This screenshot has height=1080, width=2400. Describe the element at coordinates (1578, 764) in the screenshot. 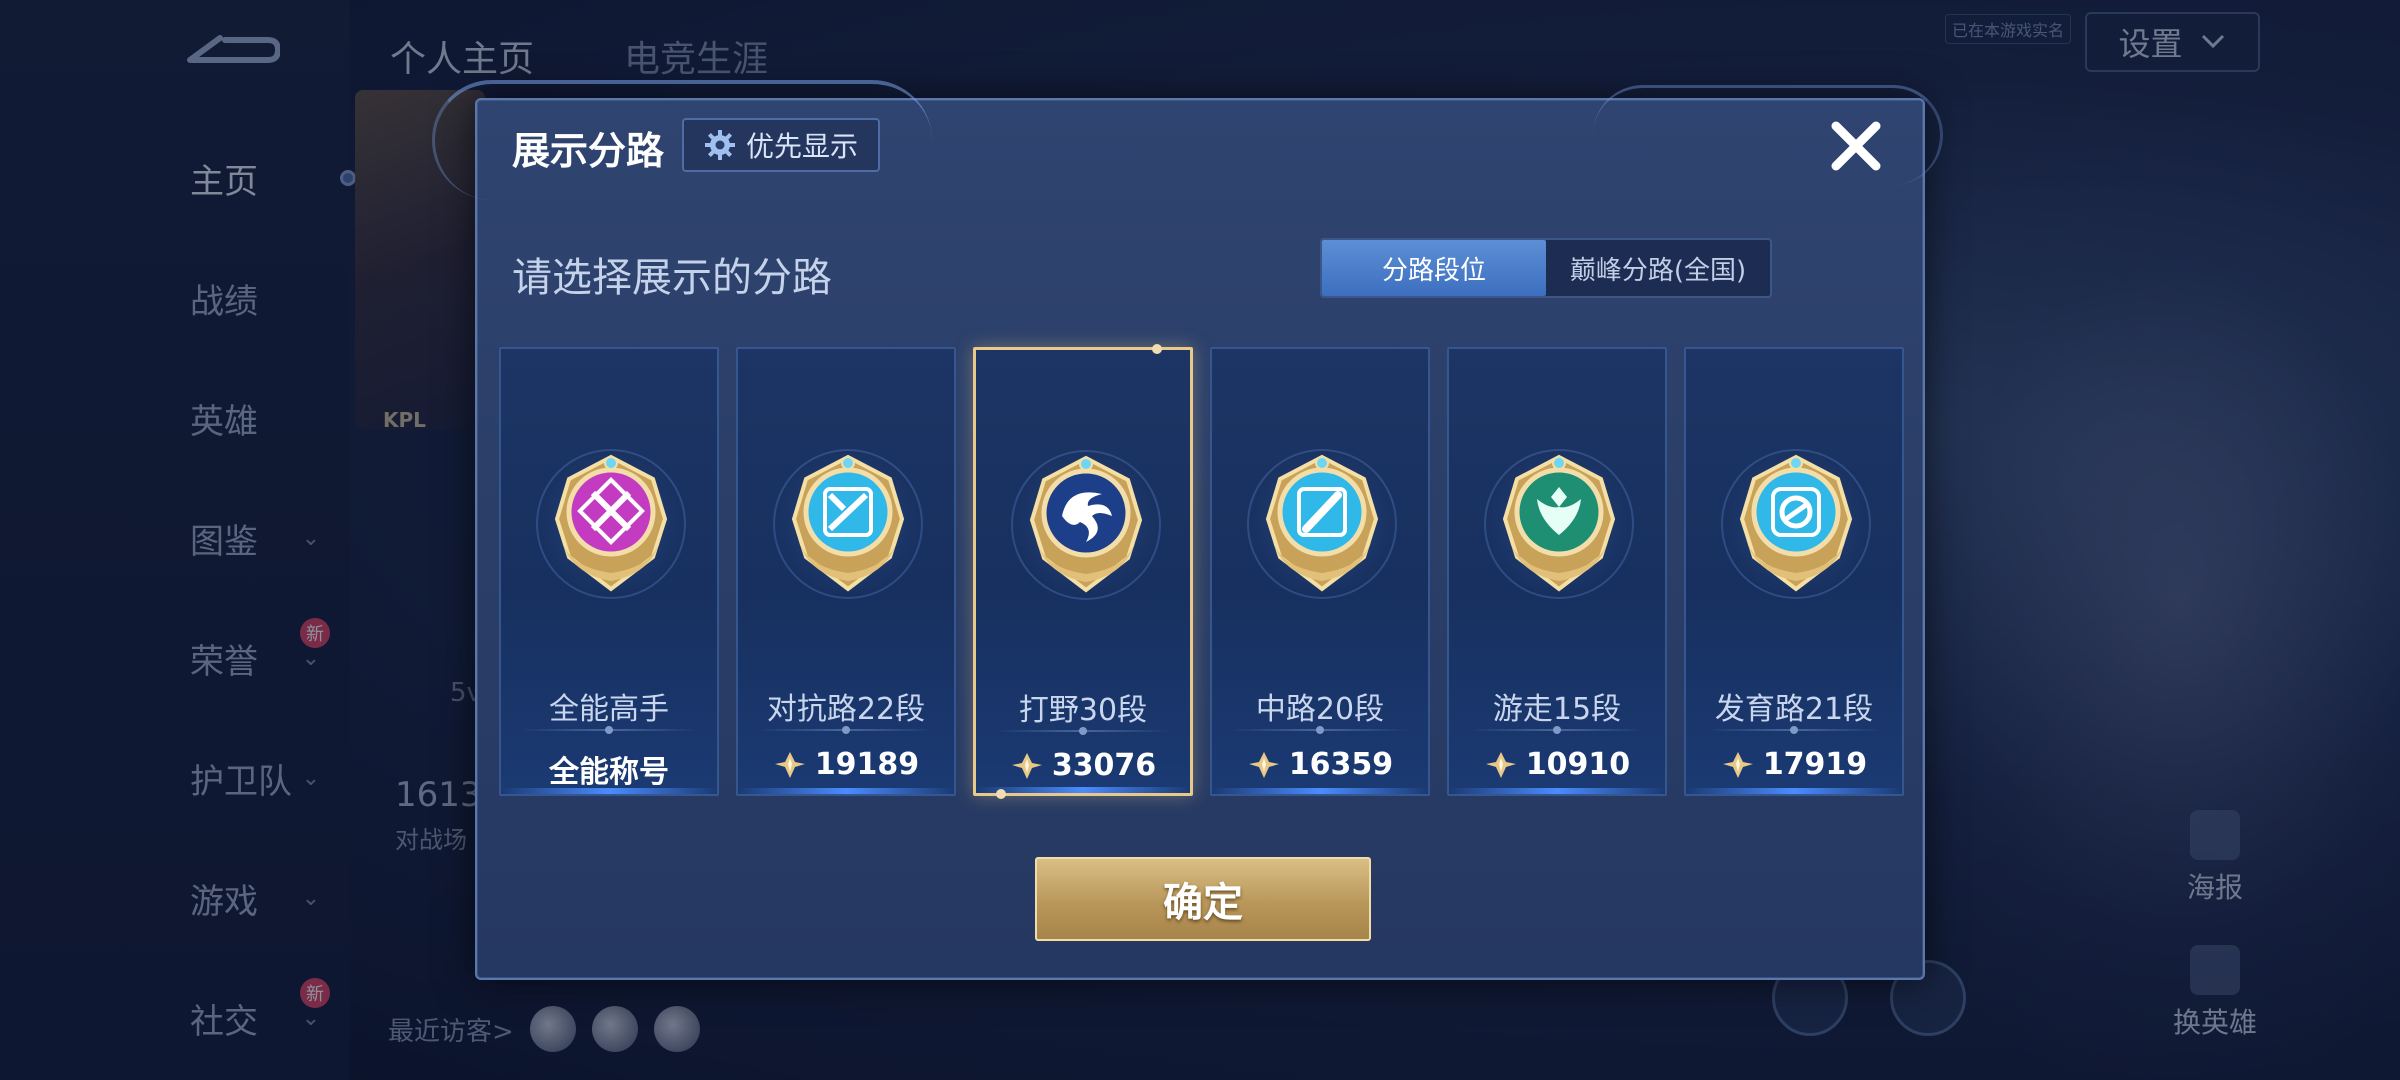

I see `lane-score-value: 10910` at that location.